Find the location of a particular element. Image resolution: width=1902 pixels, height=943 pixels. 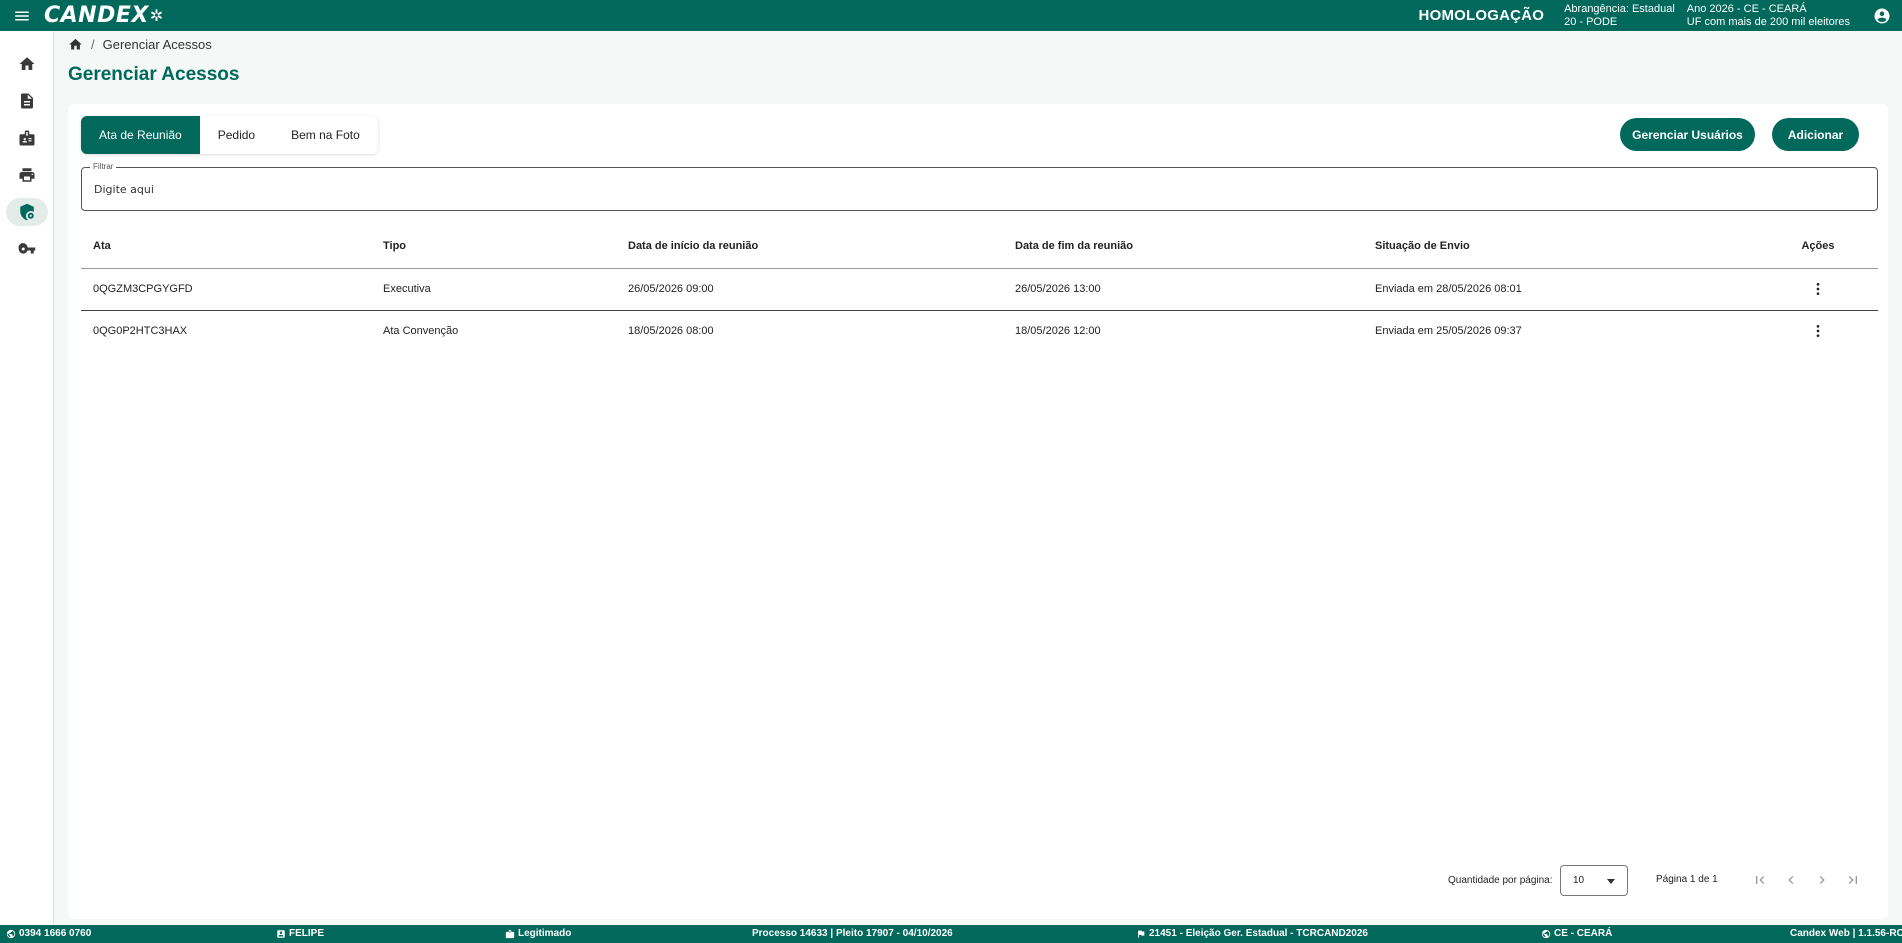

first-page-icon is located at coordinates (1760, 880).